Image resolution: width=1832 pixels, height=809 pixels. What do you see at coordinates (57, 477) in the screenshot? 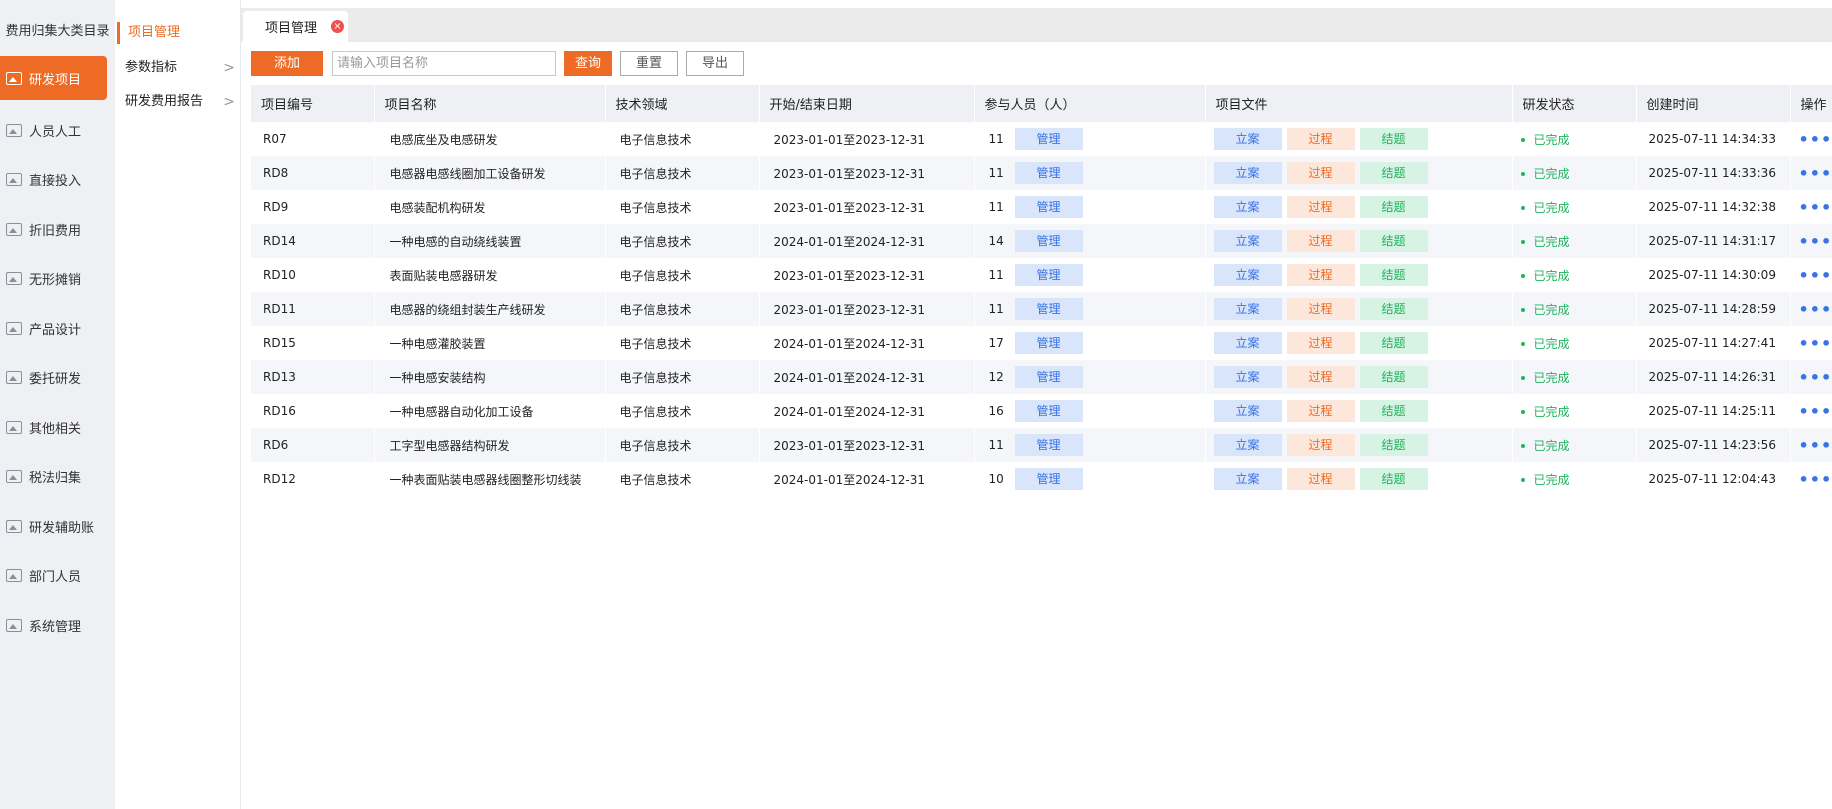
I see `sidebar-item-tax-collection: 税法归集` at bounding box center [57, 477].